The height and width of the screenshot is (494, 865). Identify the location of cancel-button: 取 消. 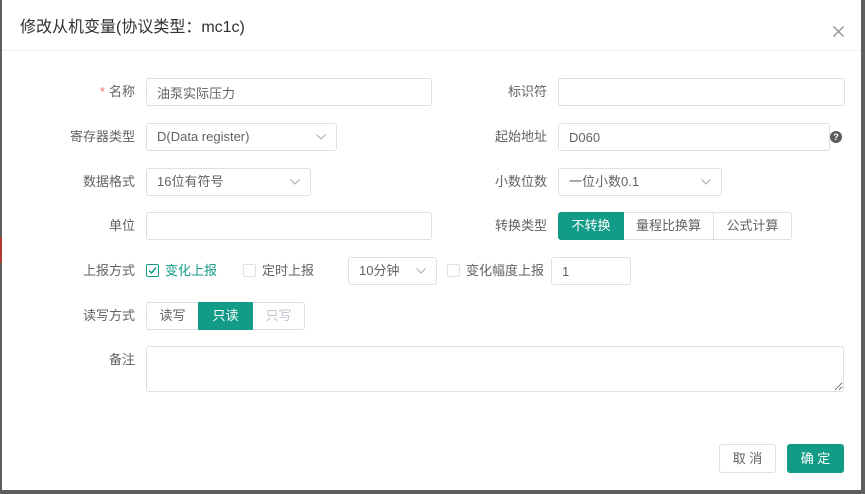
(747, 458).